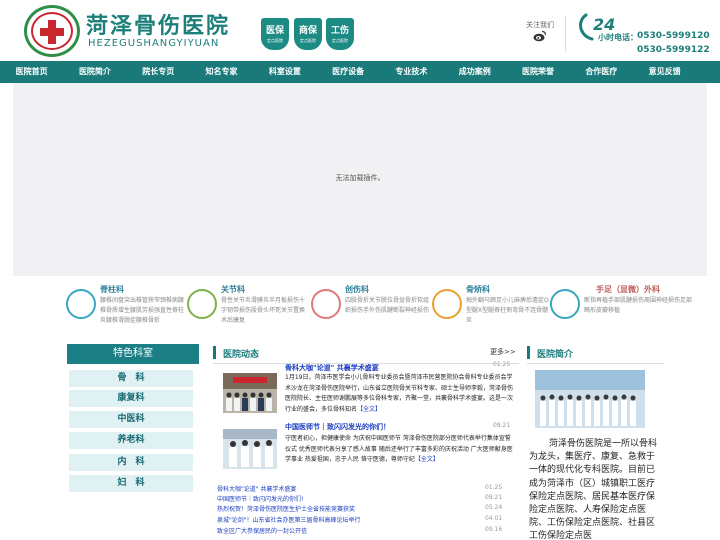 This screenshot has height=540, width=720. I want to click on list-item: 泉城"论剑"！山东省社会办医第三届骨科高峰论坛举行 04.01, so click(366, 520).